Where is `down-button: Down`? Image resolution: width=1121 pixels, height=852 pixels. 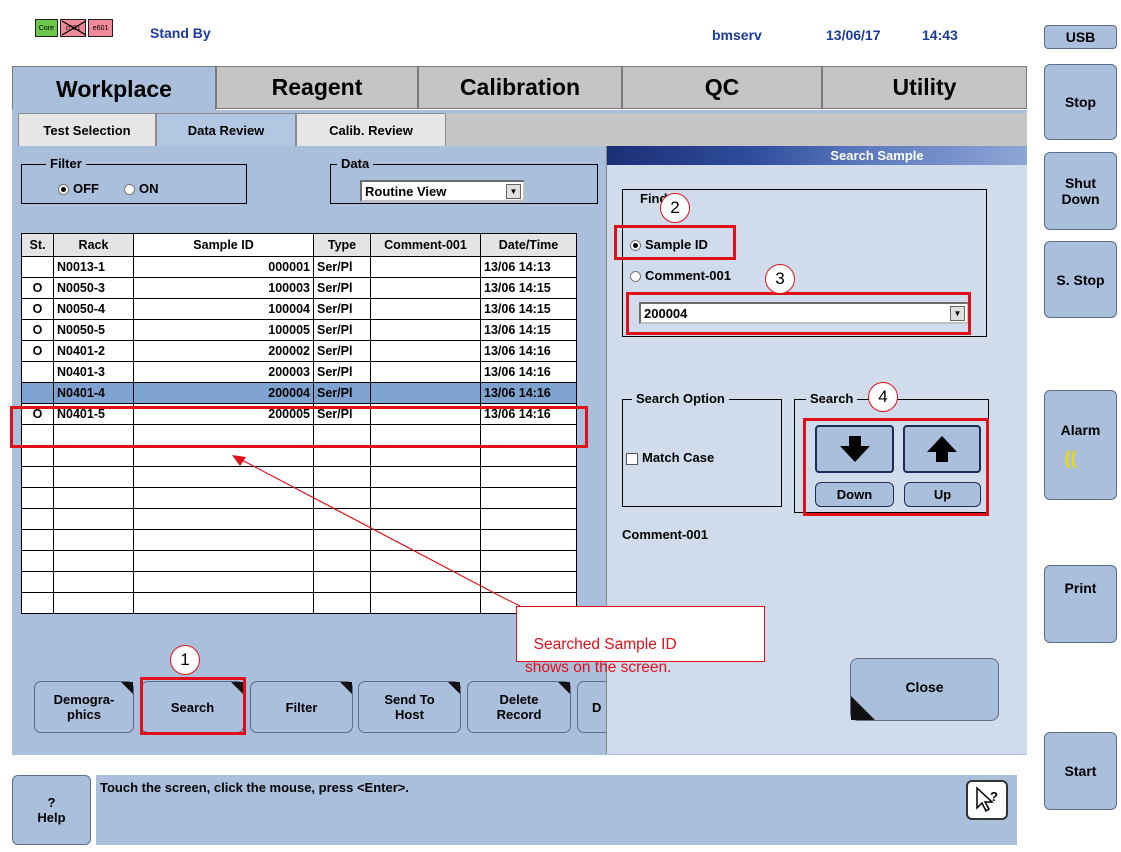 down-button: Down is located at coordinates (854, 494).